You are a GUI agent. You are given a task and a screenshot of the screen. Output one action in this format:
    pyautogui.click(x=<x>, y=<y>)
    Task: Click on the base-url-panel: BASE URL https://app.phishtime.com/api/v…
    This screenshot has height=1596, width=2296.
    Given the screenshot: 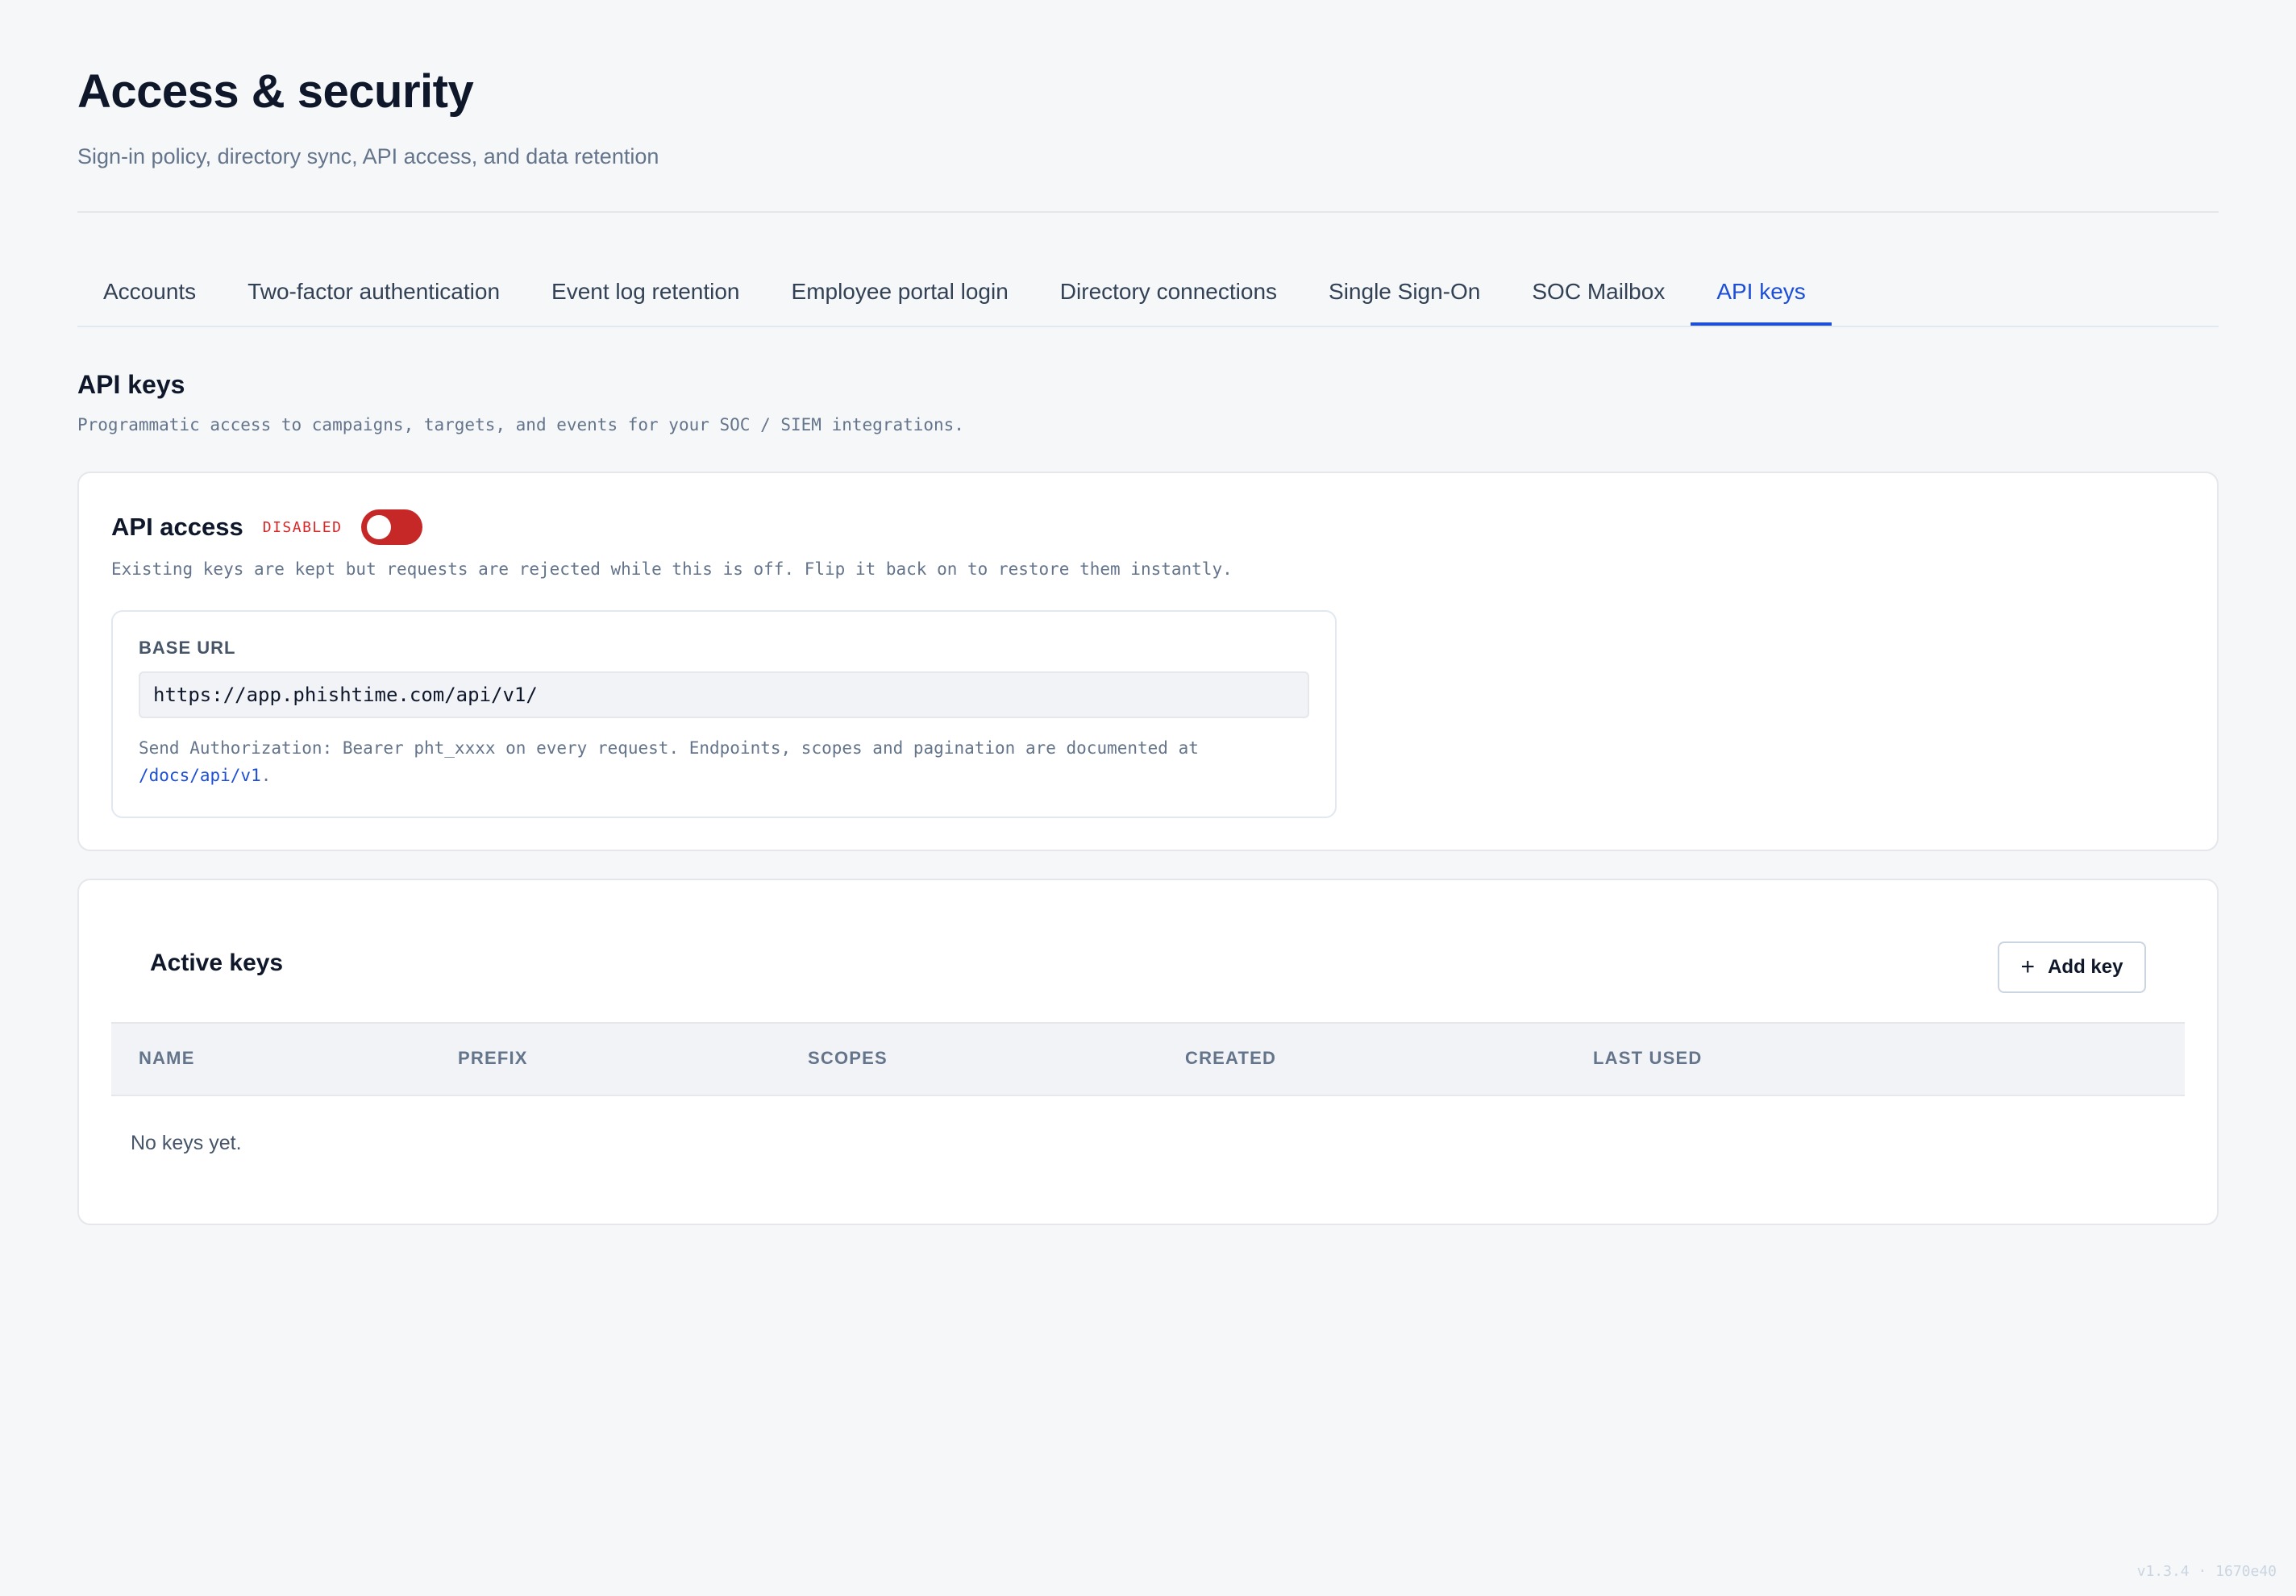 What is the action you would take?
    pyautogui.click(x=724, y=714)
    